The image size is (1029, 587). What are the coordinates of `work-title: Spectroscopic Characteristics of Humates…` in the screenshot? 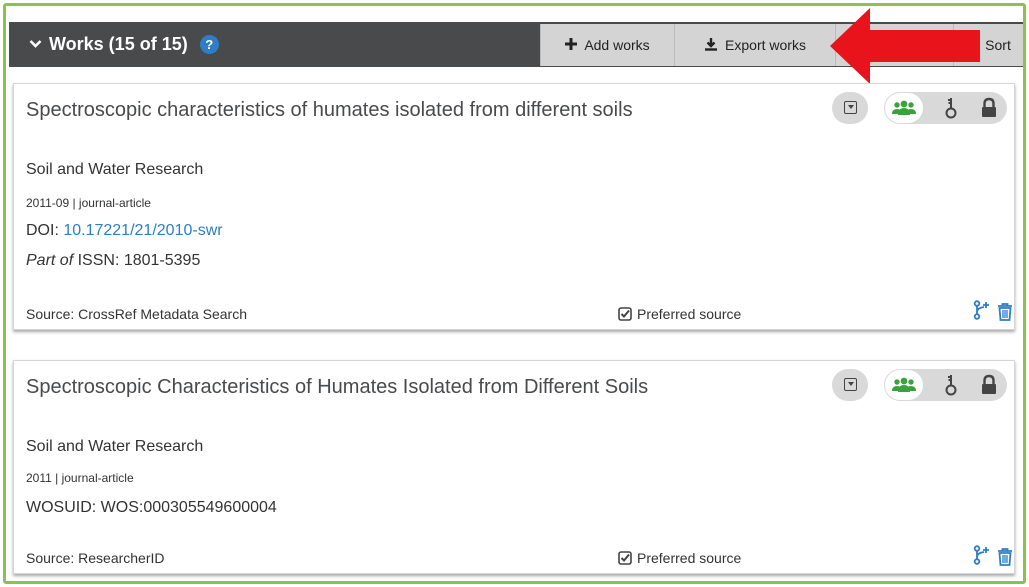 It's located at (337, 387).